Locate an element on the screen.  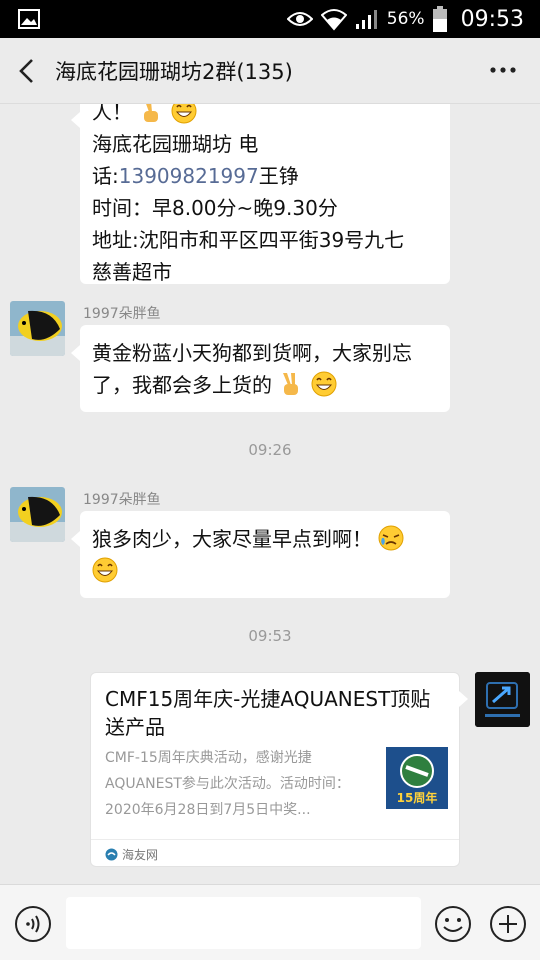
card-divider is located at coordinates (275, 839).